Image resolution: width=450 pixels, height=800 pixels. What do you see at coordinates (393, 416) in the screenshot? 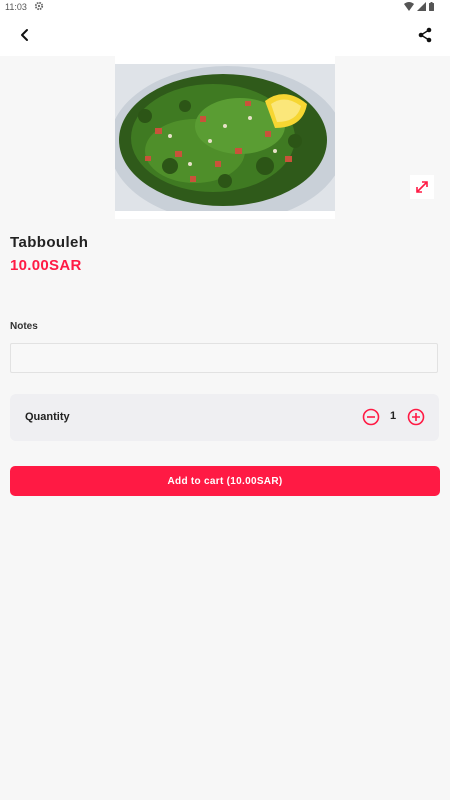
I see `quantity-value: 1` at bounding box center [393, 416].